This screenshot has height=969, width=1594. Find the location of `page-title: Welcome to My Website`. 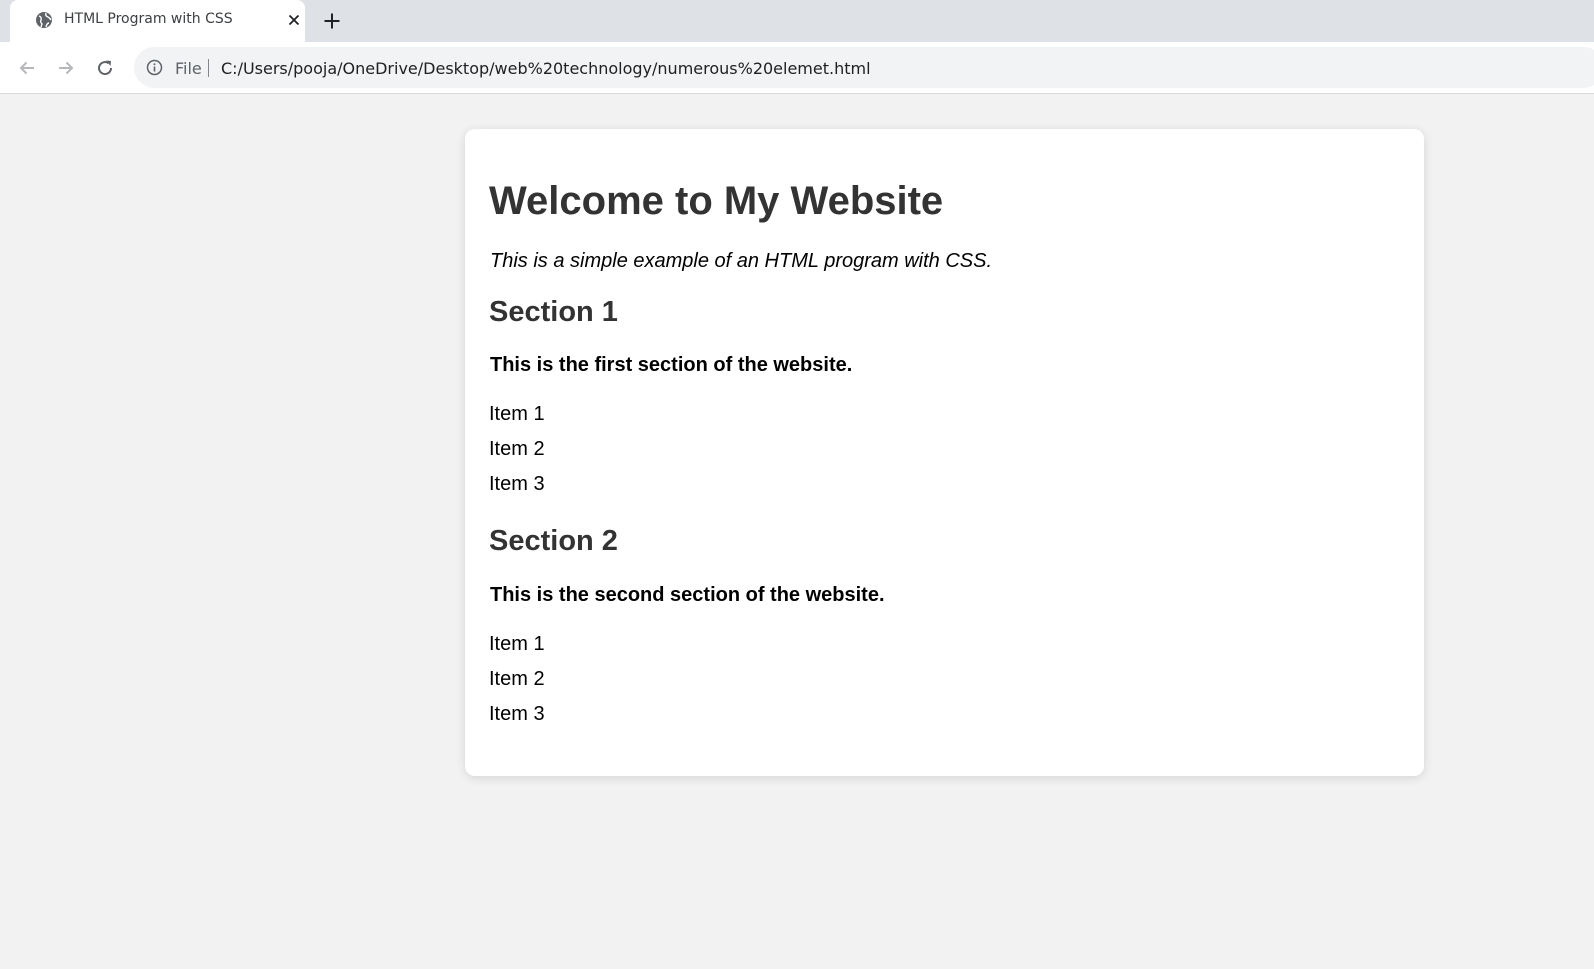

page-title: Welcome to My Website is located at coordinates (716, 201).